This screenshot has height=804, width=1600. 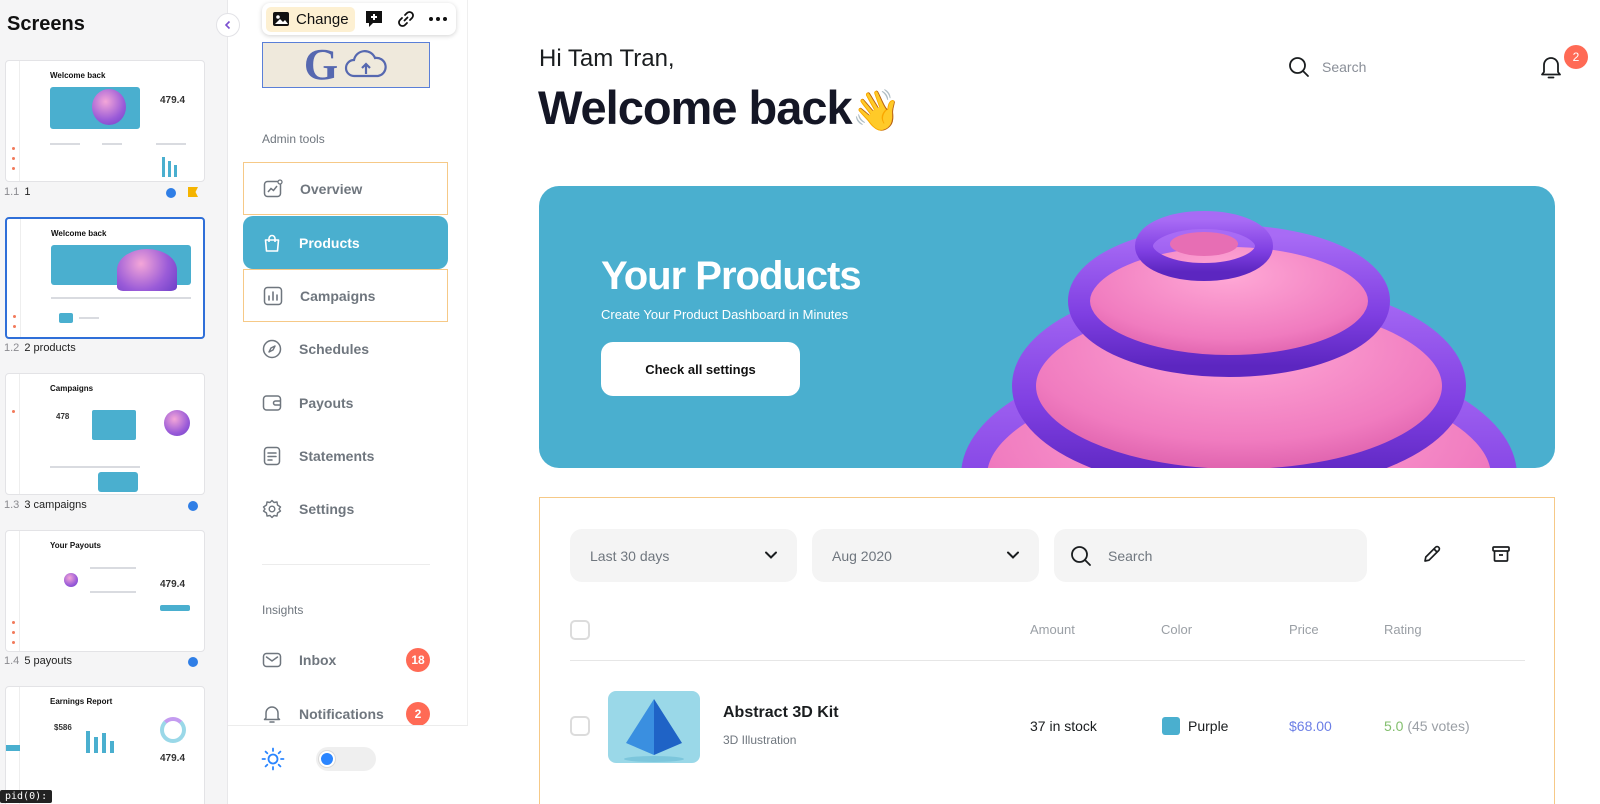 I want to click on nav-schedules: Schedules, so click(x=345, y=348).